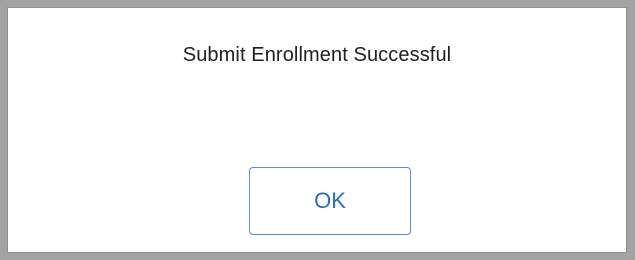 The height and width of the screenshot is (260, 635). Describe the element at coordinates (330, 201) in the screenshot. I see `ok-button: OK` at that location.